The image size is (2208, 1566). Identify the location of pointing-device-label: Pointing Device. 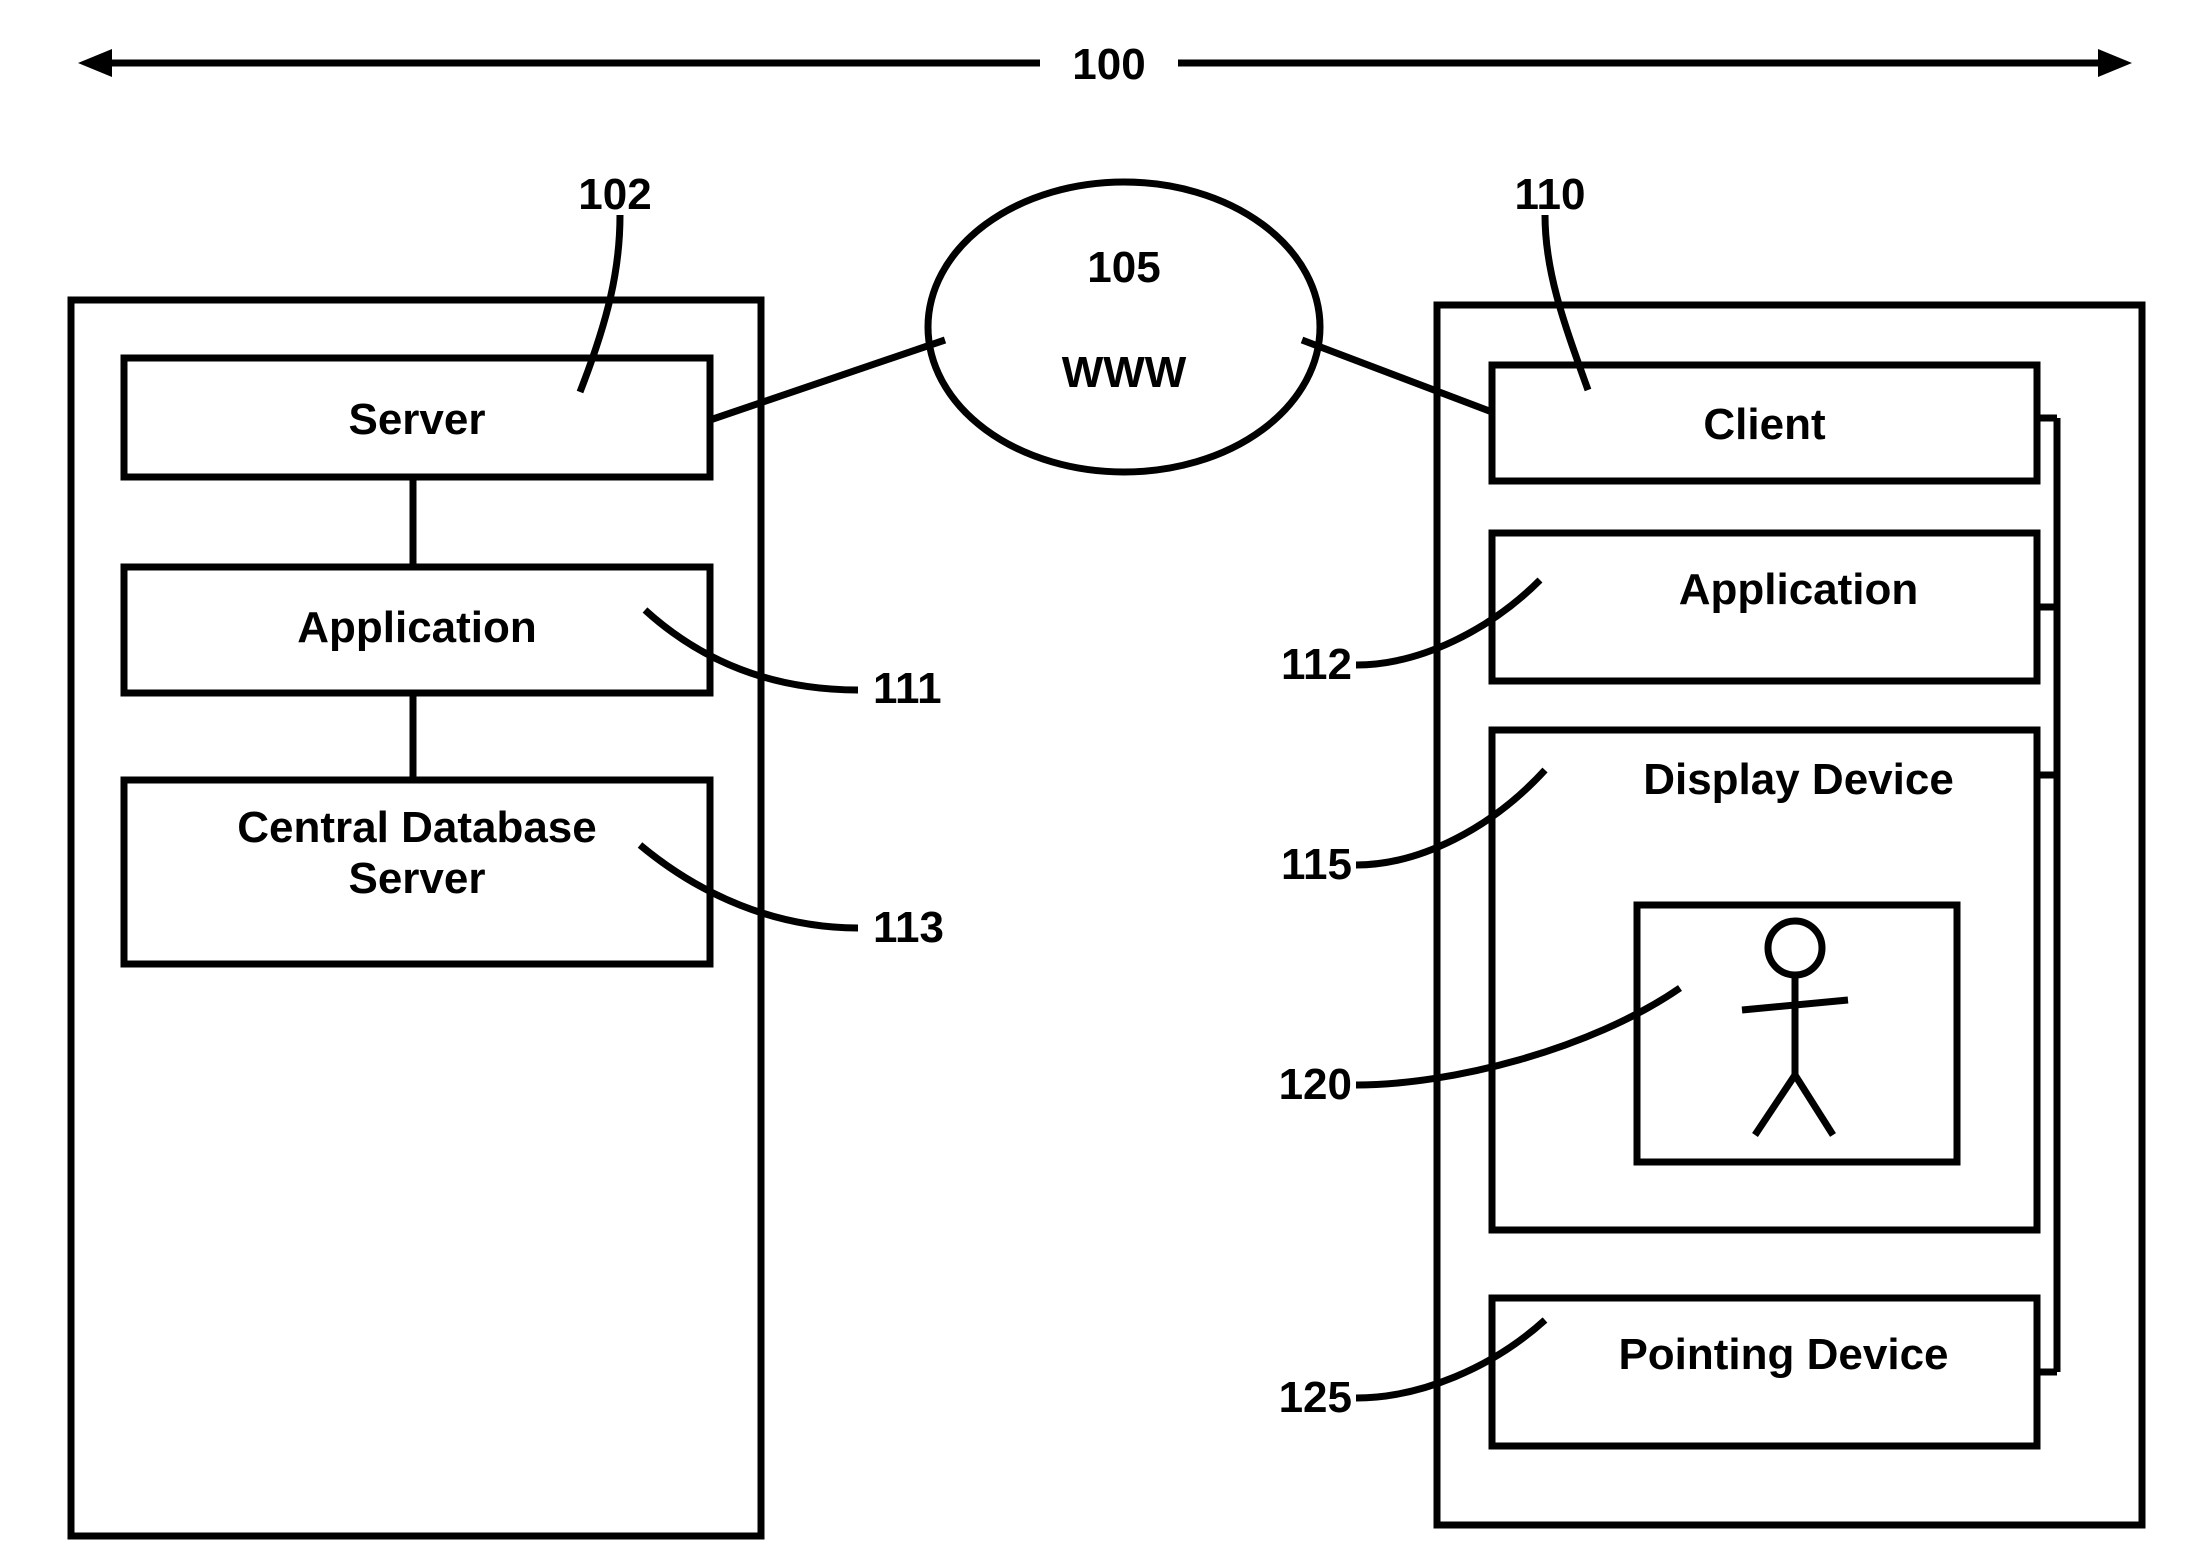
(1783, 1354).